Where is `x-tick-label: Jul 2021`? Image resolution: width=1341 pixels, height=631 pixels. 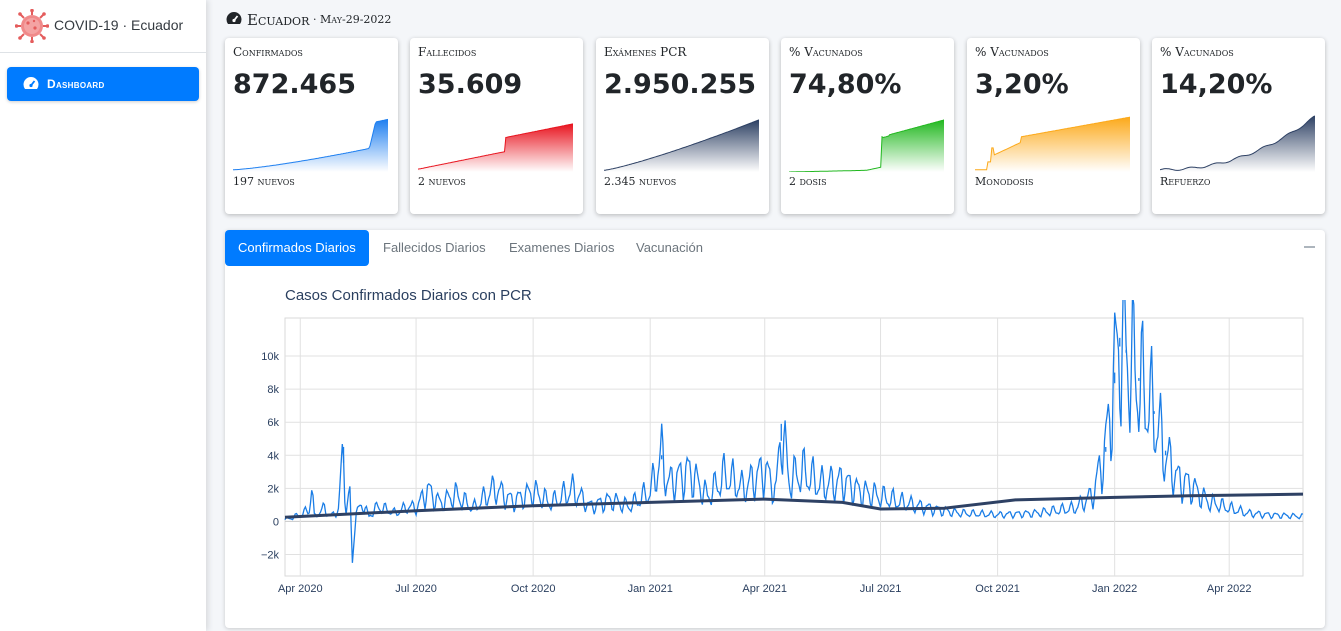
x-tick-label: Jul 2021 is located at coordinates (881, 589).